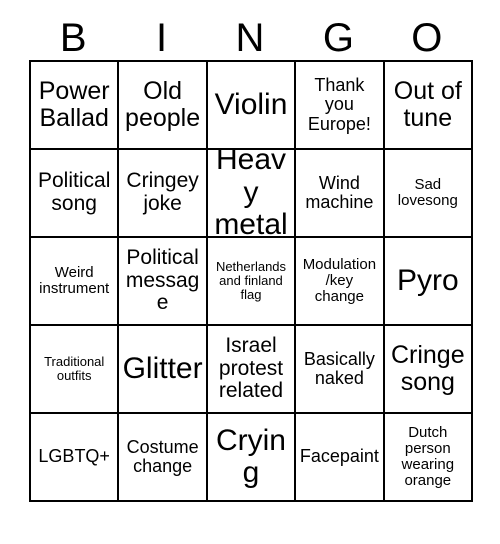 The width and height of the screenshot is (500, 544). I want to click on bingo-cell: Modulation /key change, so click(340, 282).